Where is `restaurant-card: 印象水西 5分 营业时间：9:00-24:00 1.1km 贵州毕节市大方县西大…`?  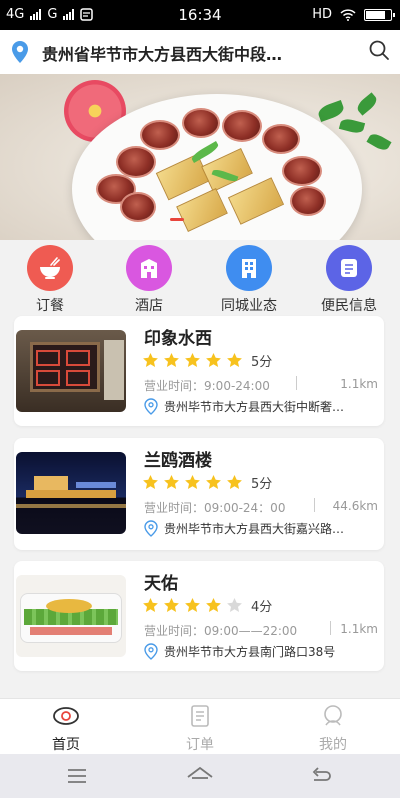 restaurant-card: 印象水西 5分 营业时间：9:00-24:00 1.1km 贵州毕节市大方县西大… is located at coordinates (199, 371).